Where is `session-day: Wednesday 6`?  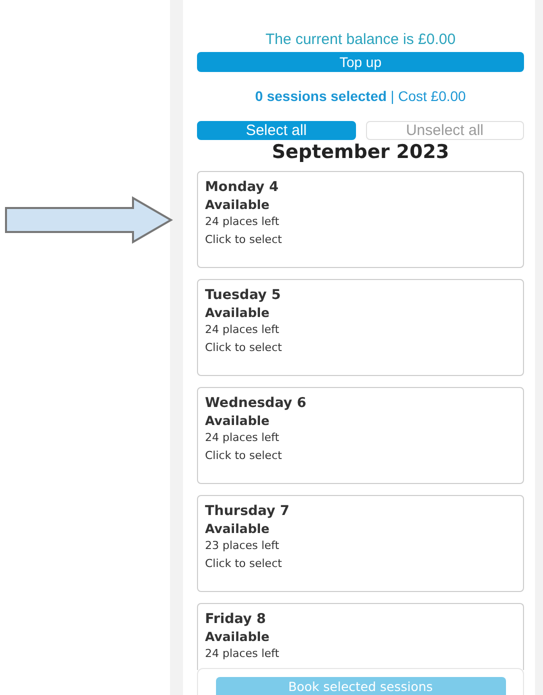
session-day: Wednesday 6 is located at coordinates (360, 403).